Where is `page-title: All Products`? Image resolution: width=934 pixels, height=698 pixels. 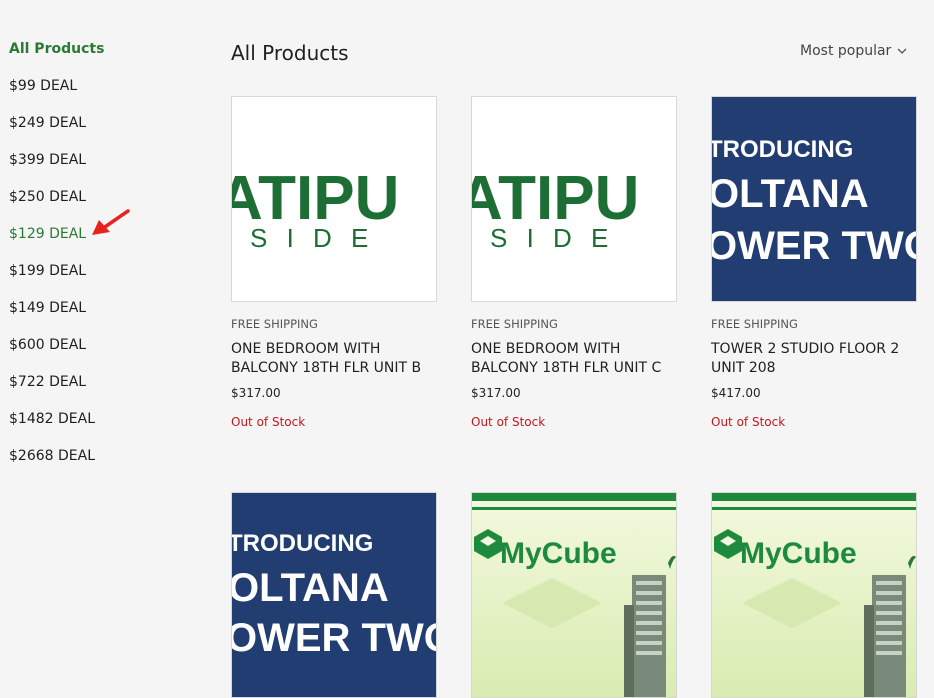 page-title: All Products is located at coordinates (290, 53).